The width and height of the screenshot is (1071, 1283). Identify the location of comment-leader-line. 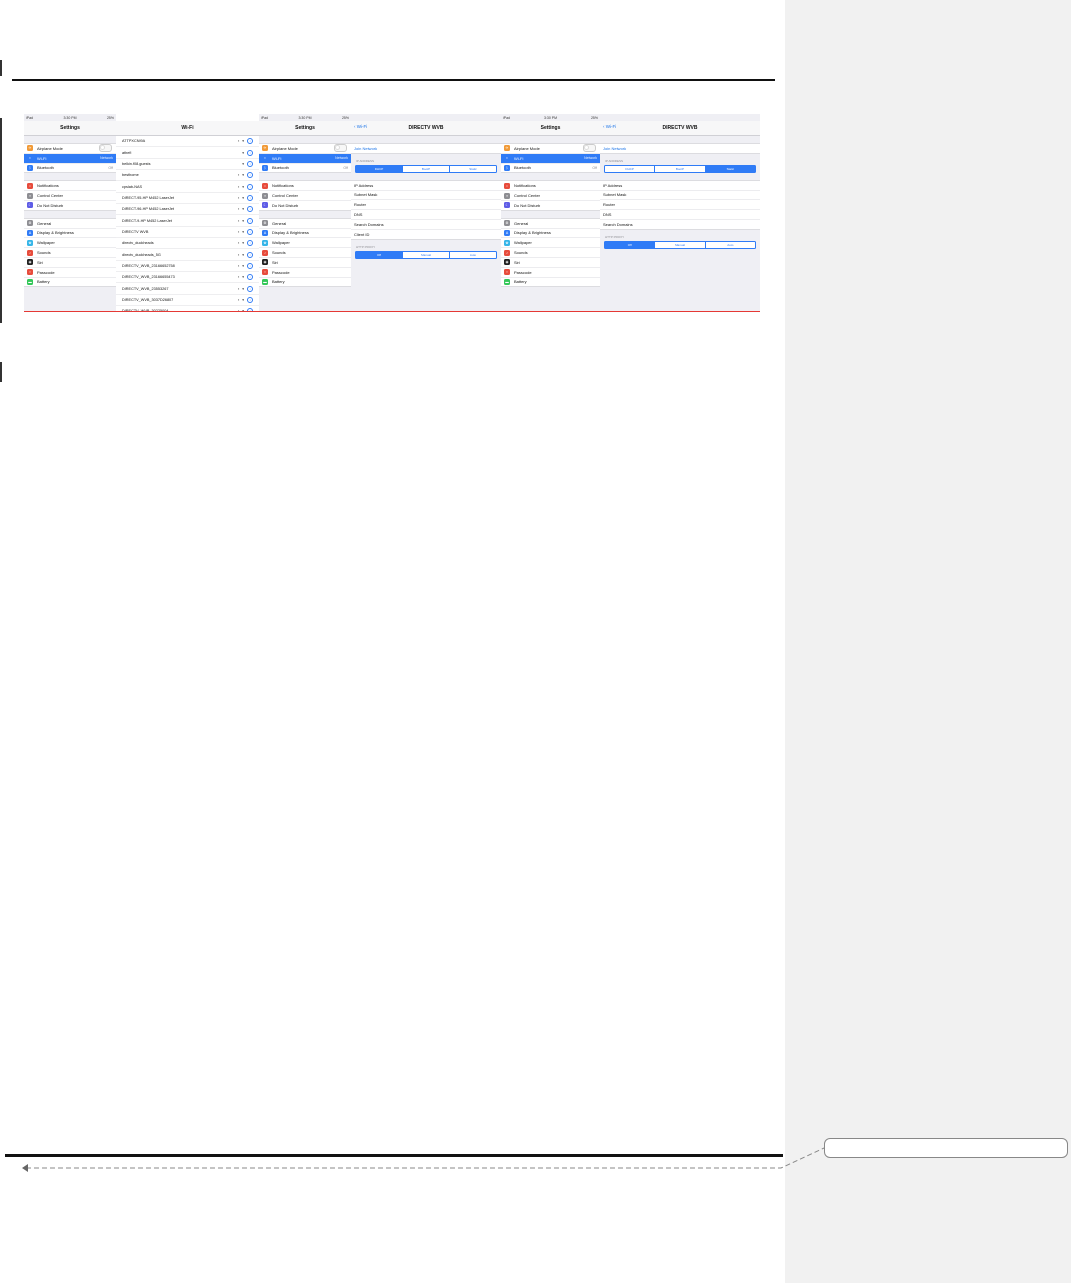
(423, 1159).